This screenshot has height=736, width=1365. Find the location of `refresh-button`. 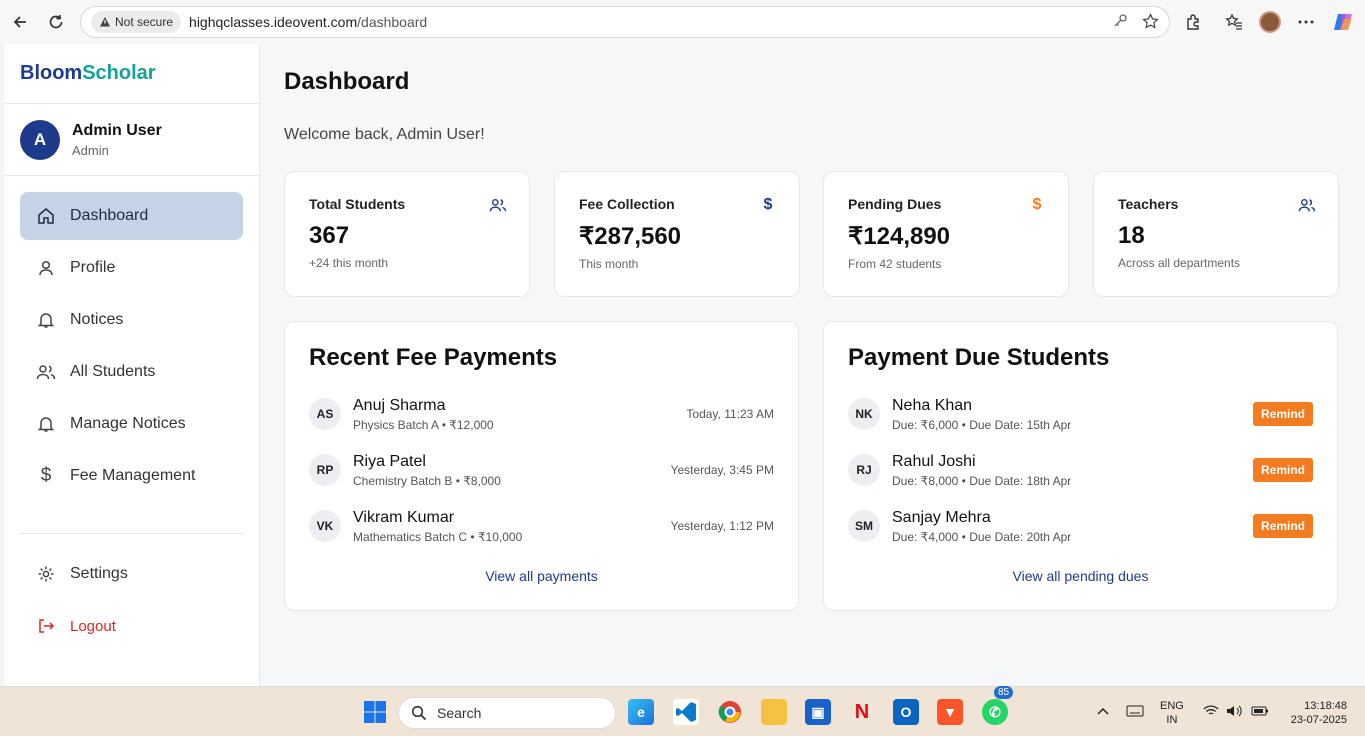

refresh-button is located at coordinates (56, 22).